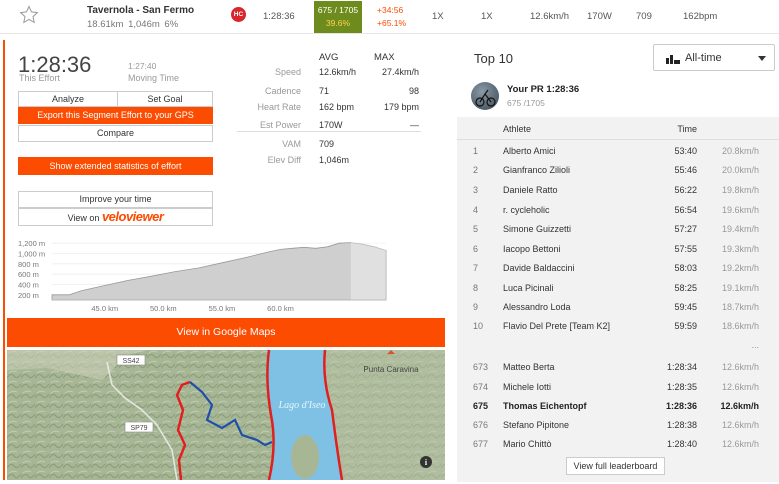  What do you see at coordinates (545, 406) in the screenshot?
I see `row-athlete: Thomas Eichentopf` at bounding box center [545, 406].